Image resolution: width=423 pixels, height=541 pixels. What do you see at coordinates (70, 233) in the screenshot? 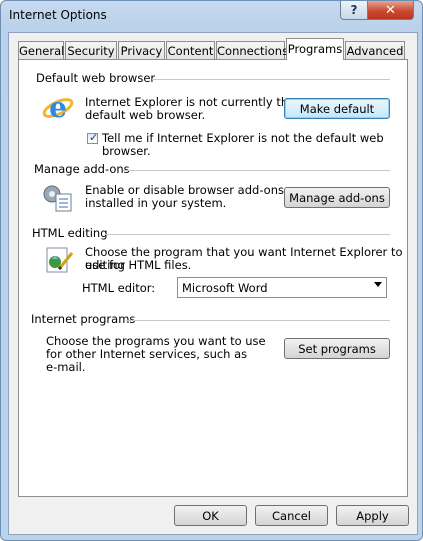
I see `html-editing-heading: HTML editing` at bounding box center [70, 233].